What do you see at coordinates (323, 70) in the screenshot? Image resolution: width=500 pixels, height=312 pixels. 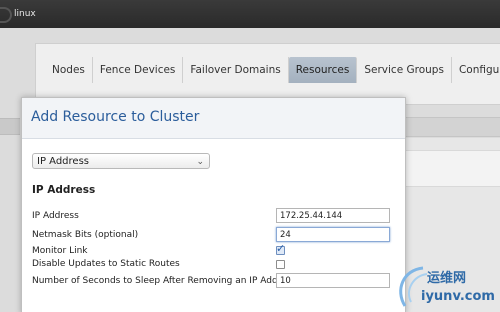 I see `tab-resources: Resources` at bounding box center [323, 70].